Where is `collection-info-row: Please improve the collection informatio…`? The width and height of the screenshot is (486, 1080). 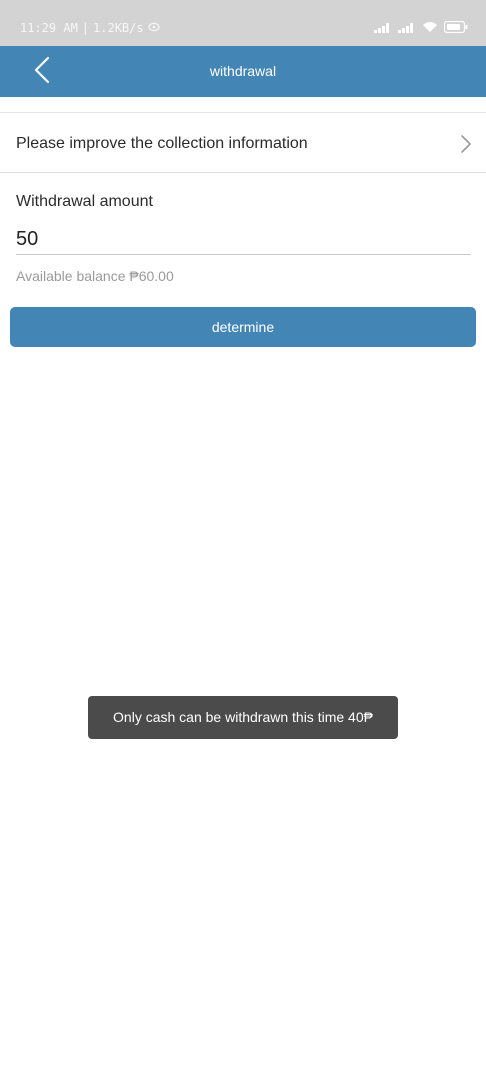 collection-info-row: Please improve the collection informatio… is located at coordinates (243, 143).